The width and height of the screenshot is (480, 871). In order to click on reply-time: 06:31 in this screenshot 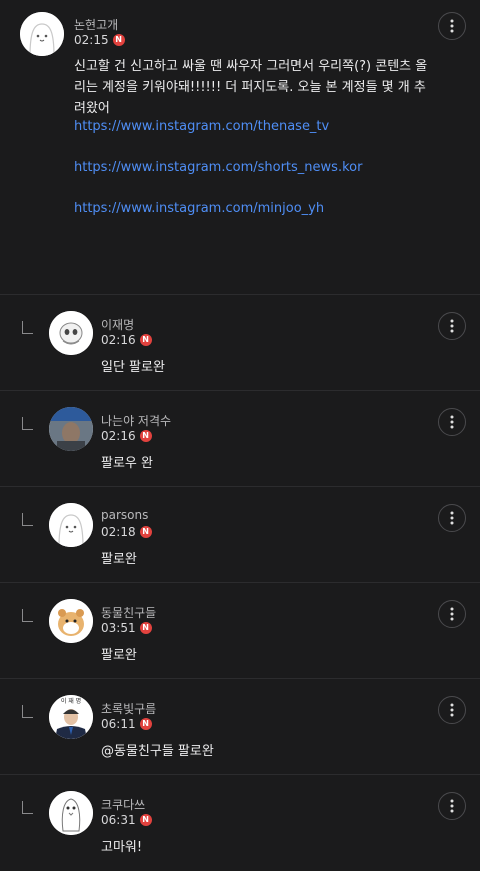, I will do `click(118, 820)`.